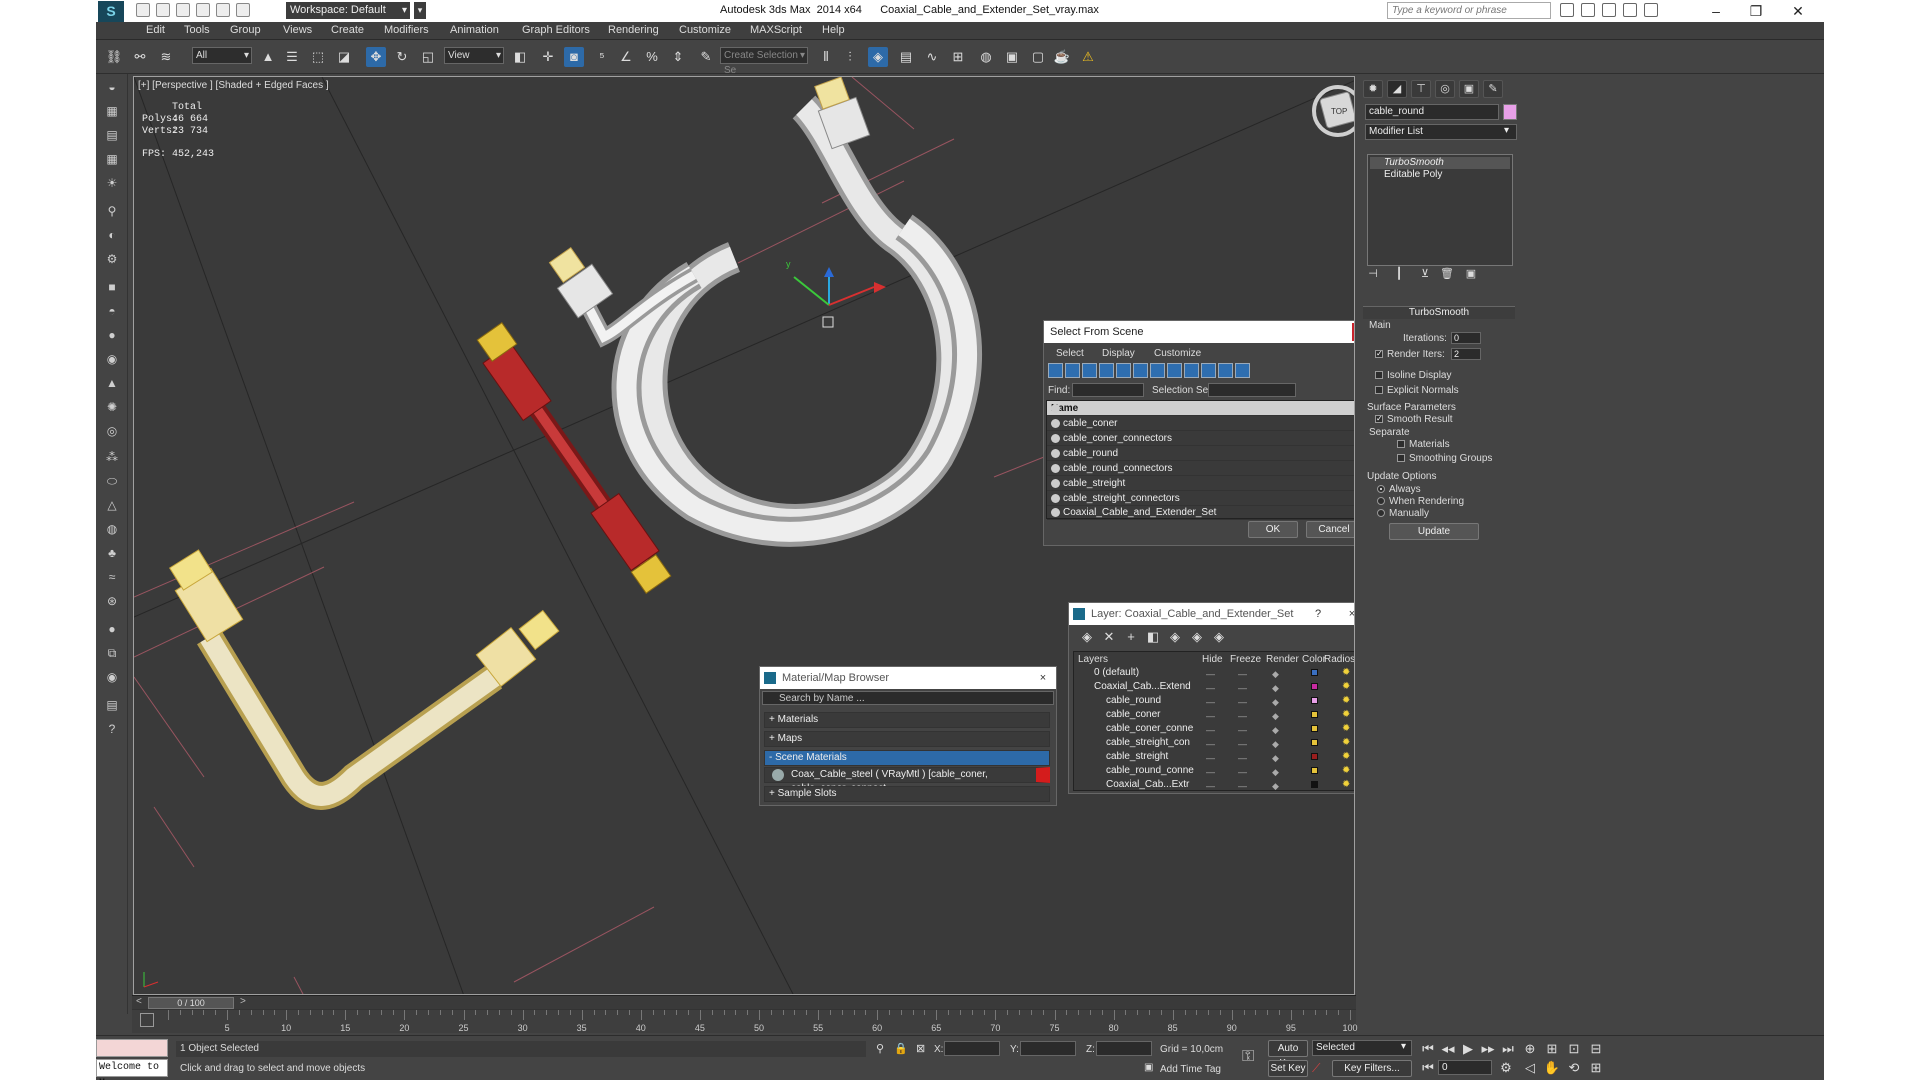 Image resolution: width=1920 pixels, height=1080 pixels. Describe the element at coordinates (1508, 1049) in the screenshot. I see `go-to-end-icon: ⏭` at that location.